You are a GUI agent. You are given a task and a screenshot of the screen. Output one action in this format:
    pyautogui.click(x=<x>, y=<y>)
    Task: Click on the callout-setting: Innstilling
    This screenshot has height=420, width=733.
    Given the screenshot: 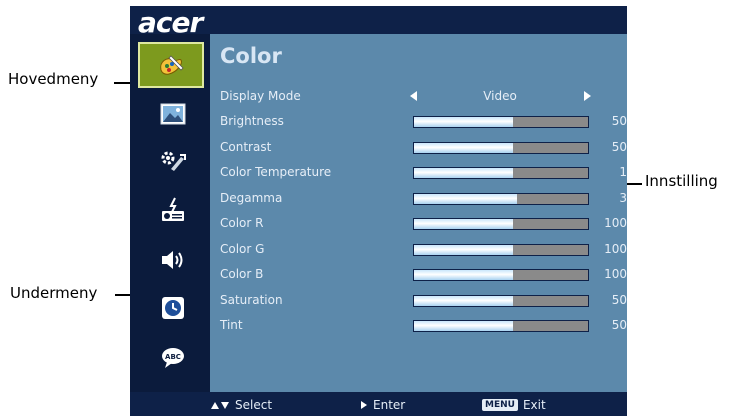 What is the action you would take?
    pyautogui.click(x=681, y=181)
    